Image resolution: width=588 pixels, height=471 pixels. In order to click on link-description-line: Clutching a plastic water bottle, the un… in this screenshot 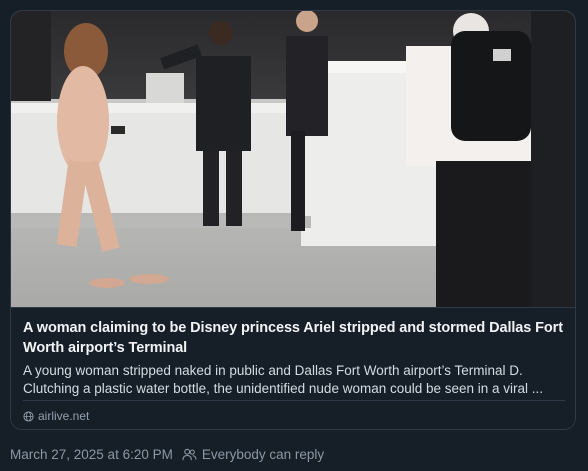, I will do `click(283, 388)`.